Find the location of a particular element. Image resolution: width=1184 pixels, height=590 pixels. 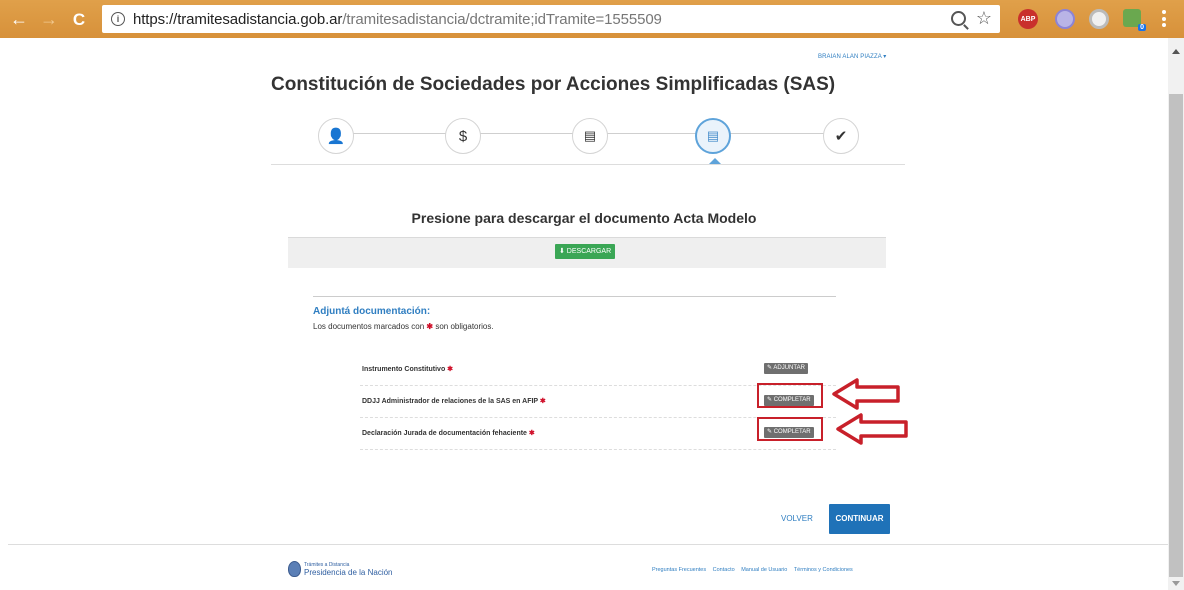

document-label: Instrumento Constitutivo ✱ is located at coordinates (407, 369).